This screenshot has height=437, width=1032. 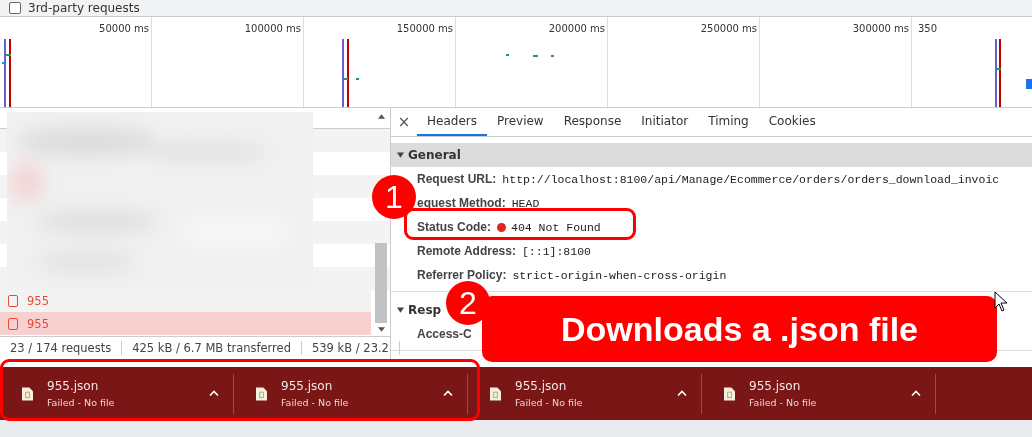 I want to click on tab: Timing, so click(x=728, y=122).